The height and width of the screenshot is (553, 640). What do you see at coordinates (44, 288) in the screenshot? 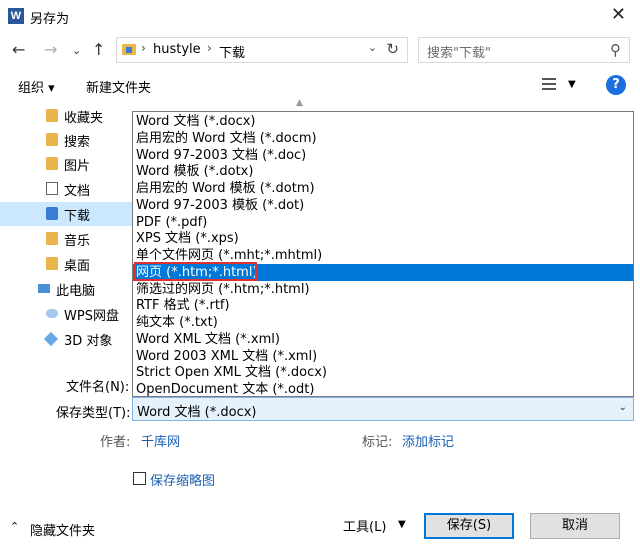
I see `computer-icon` at bounding box center [44, 288].